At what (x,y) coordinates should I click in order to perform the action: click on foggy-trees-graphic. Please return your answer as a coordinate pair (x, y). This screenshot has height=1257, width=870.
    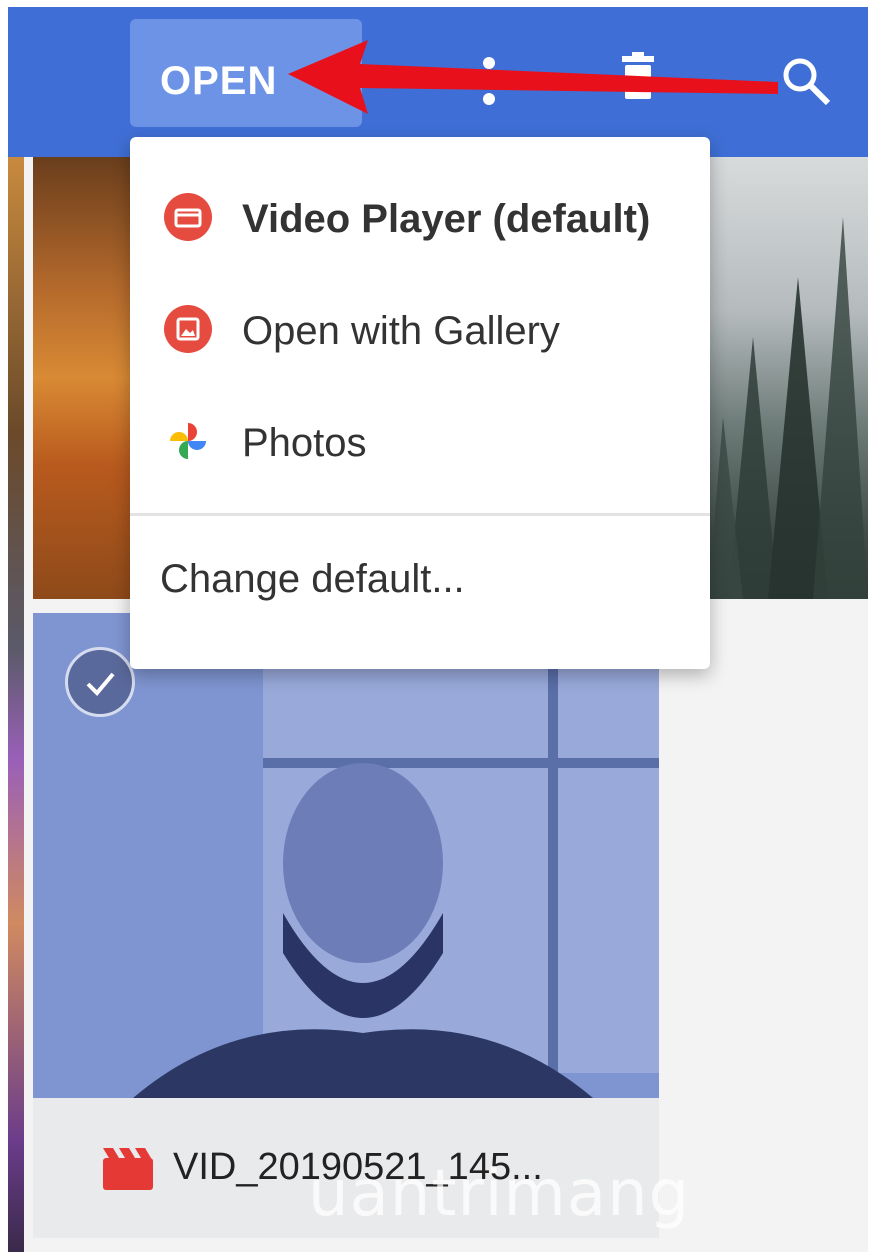
    Looking at the image, I should click on (788, 408).